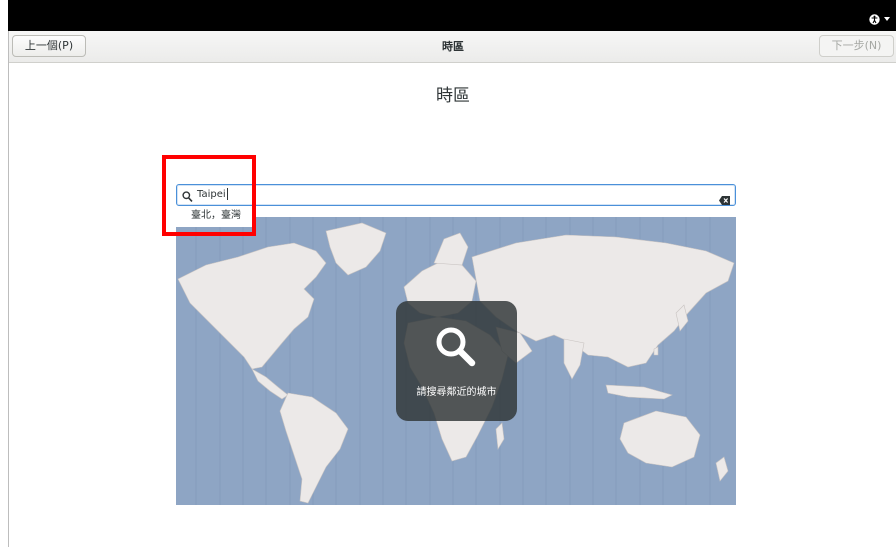 The width and height of the screenshot is (896, 547). Describe the element at coordinates (4, 273) in the screenshot. I see `screen-edge` at that location.